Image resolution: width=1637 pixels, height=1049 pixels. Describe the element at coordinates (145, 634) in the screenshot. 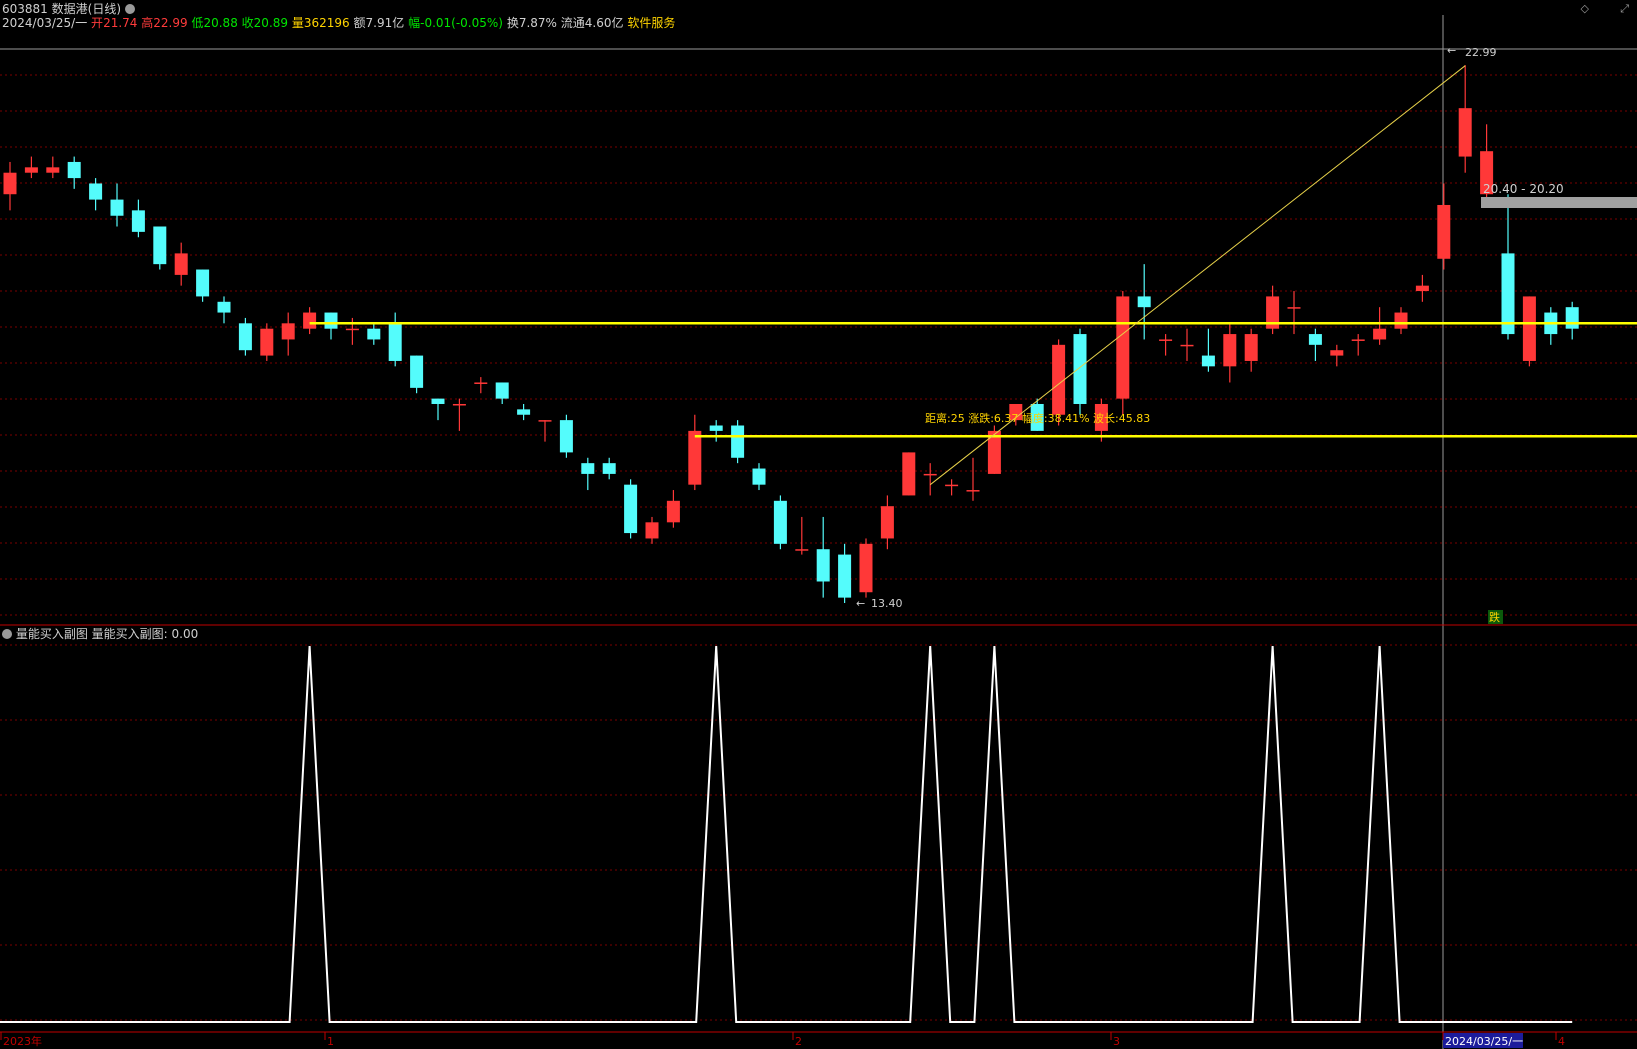

I see `indicator-value: 量能买入副图: 0.00` at that location.